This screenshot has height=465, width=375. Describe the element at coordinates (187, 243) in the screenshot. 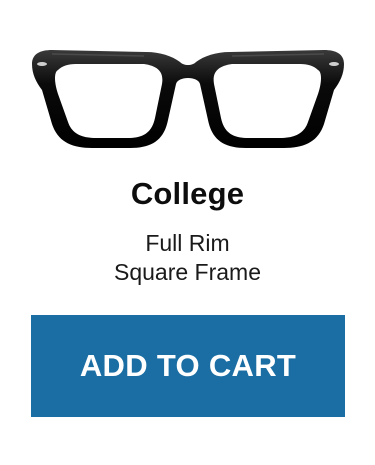

I see `rim-type-label: Full Rim` at that location.